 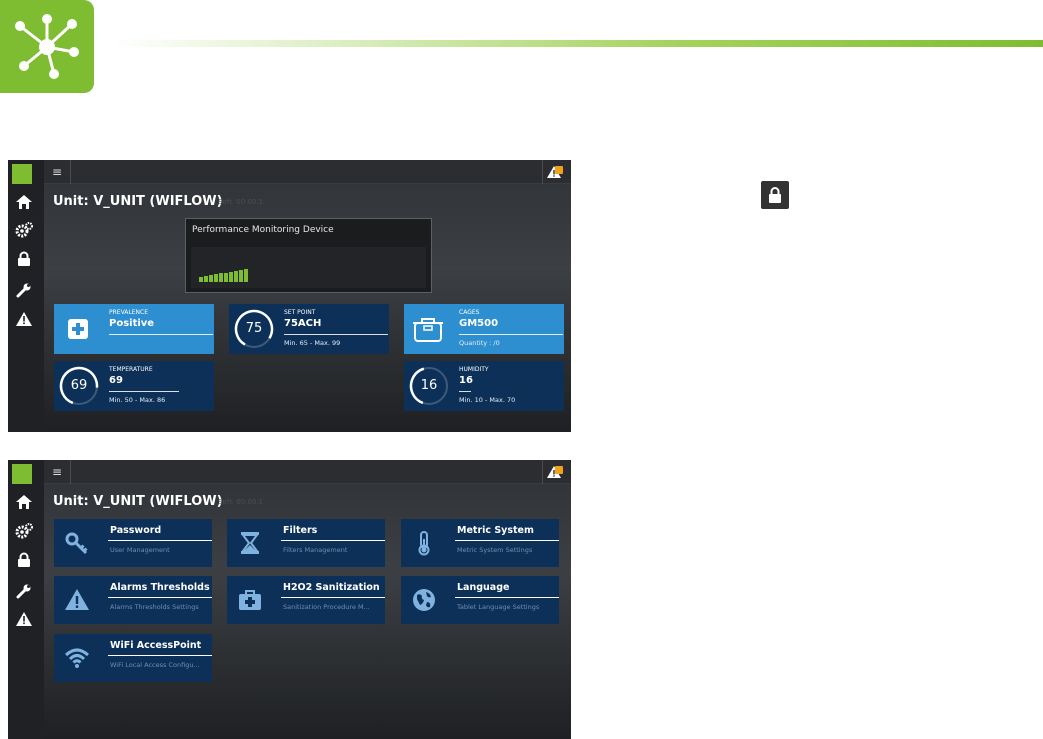 I want to click on temperature-label: TEMPERATURE, so click(x=131, y=369).